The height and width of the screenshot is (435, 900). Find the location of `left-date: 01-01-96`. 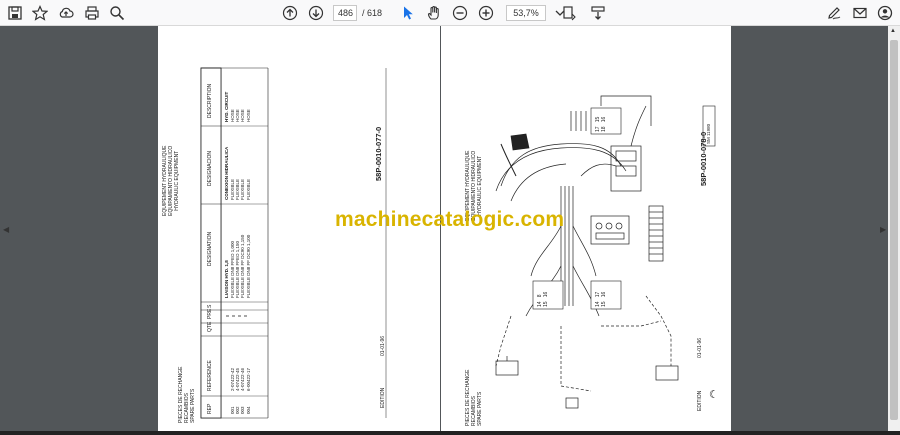

left-date: 01-01-96 is located at coordinates (383, 345).